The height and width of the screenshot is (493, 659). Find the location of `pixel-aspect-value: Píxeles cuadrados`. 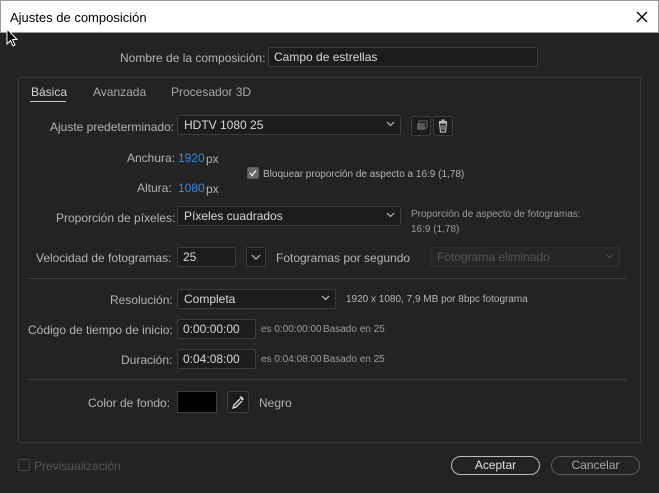

pixel-aspect-value: Píxeles cuadrados is located at coordinates (233, 216).